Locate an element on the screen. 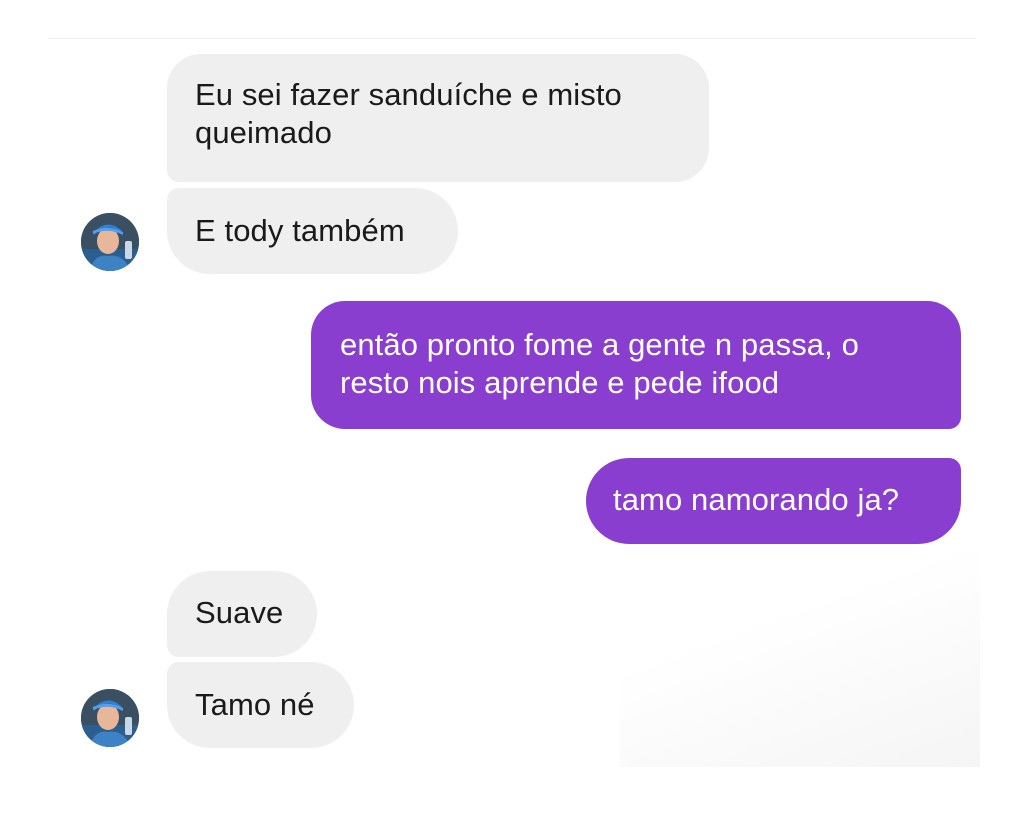 The height and width of the screenshot is (837, 1024). message-text-line: então pronto fome a gente n passa, o is located at coordinates (599, 344).